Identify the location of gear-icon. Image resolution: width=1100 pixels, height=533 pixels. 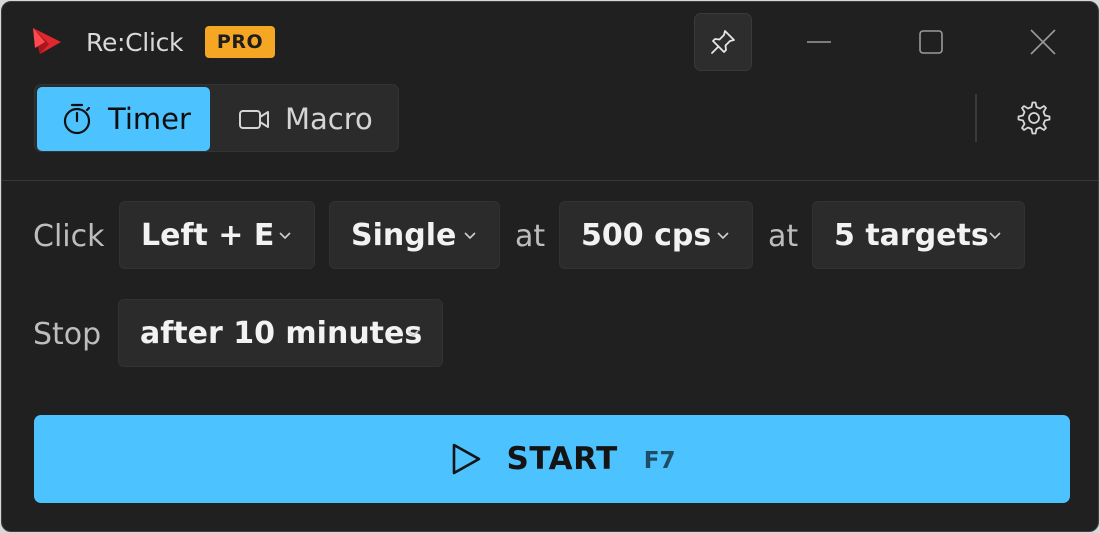
(1034, 118).